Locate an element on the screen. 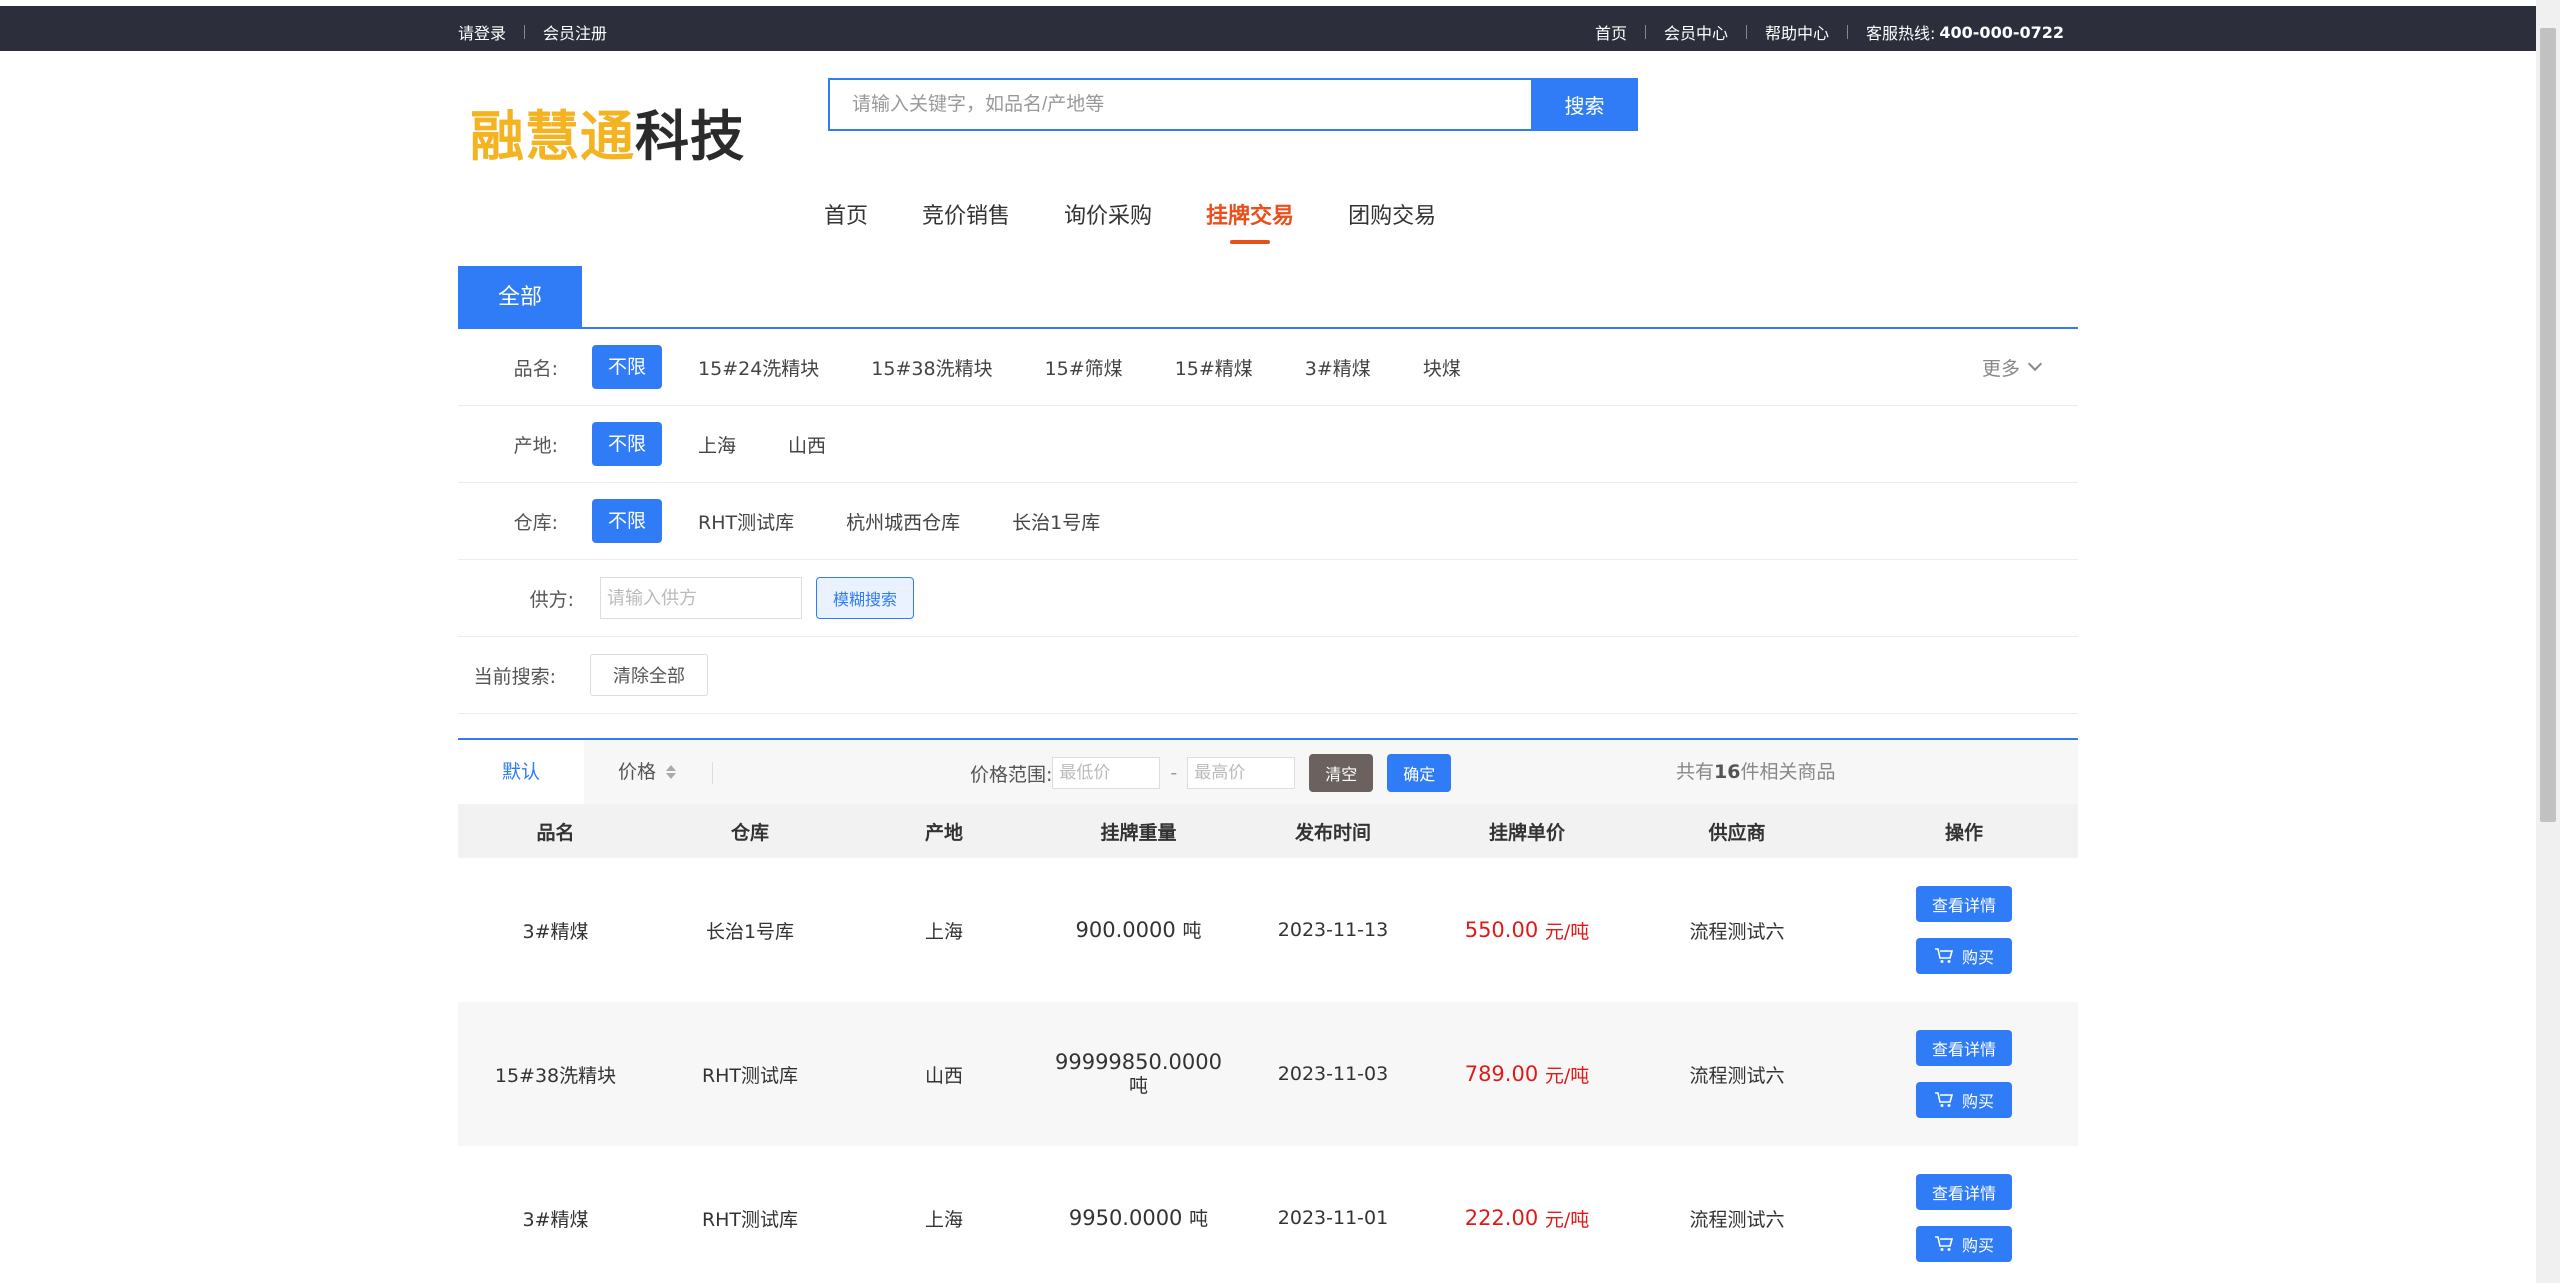 The height and width of the screenshot is (1283, 2560). cell-price: 789.00 元/吨 is located at coordinates (1527, 1074).